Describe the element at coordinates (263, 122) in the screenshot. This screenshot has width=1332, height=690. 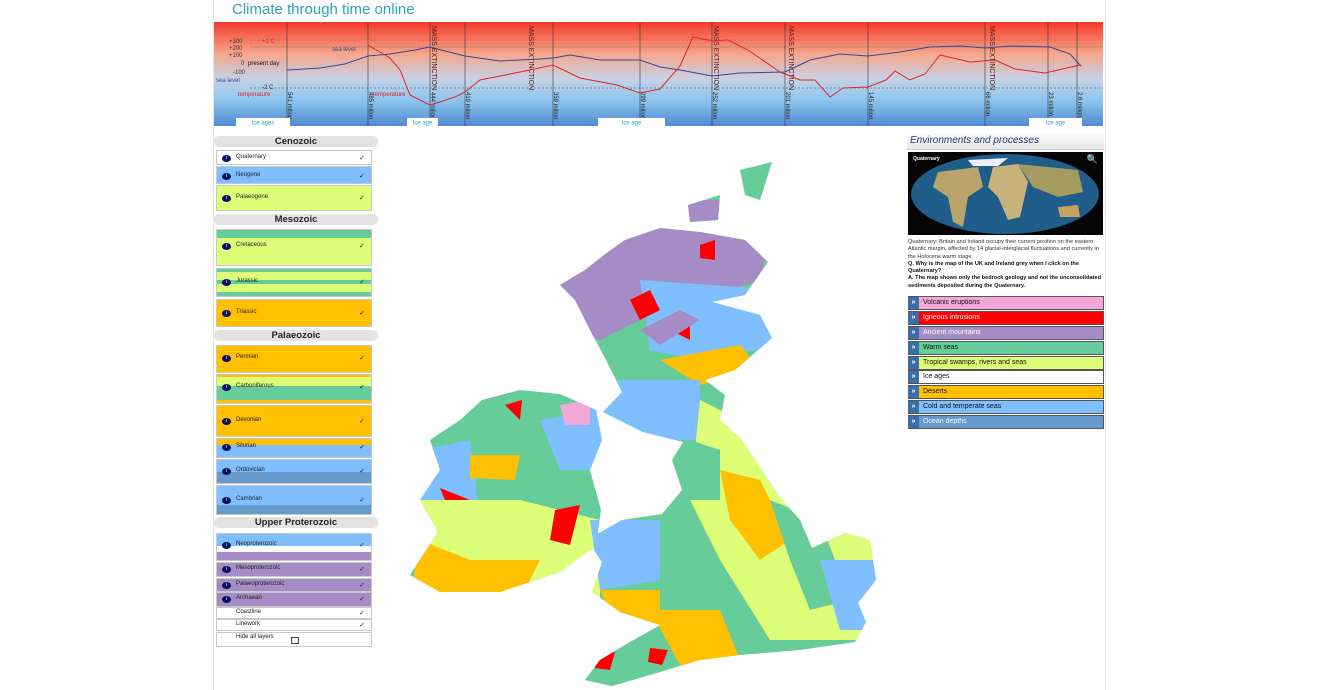
I see `ice-age-marker: Ice ages` at that location.